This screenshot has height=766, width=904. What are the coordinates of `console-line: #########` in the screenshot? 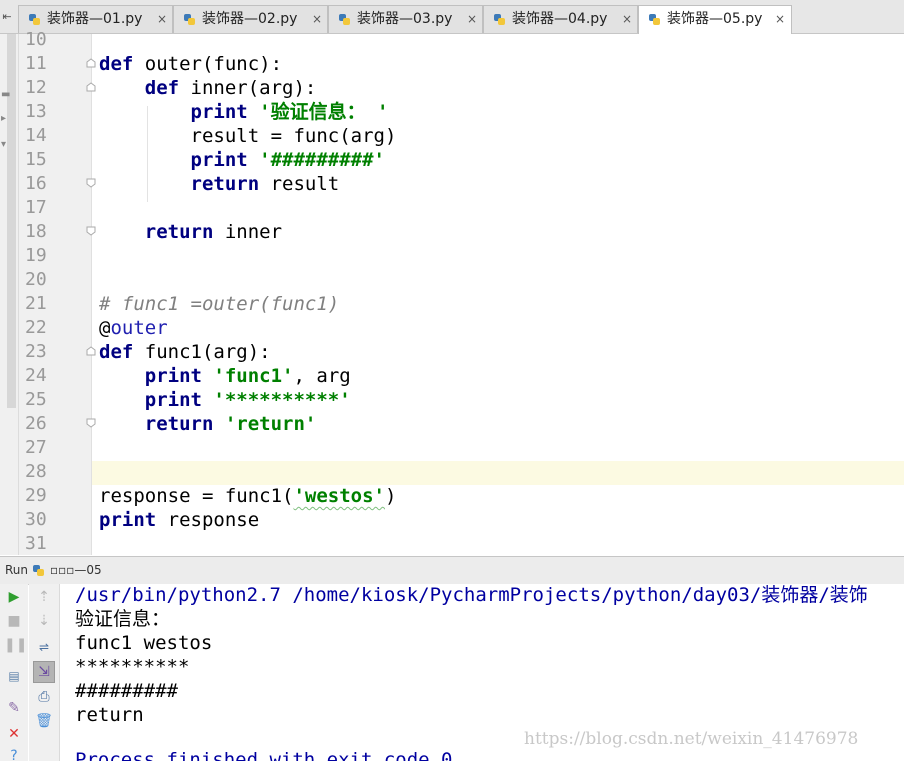 It's located at (126, 691).